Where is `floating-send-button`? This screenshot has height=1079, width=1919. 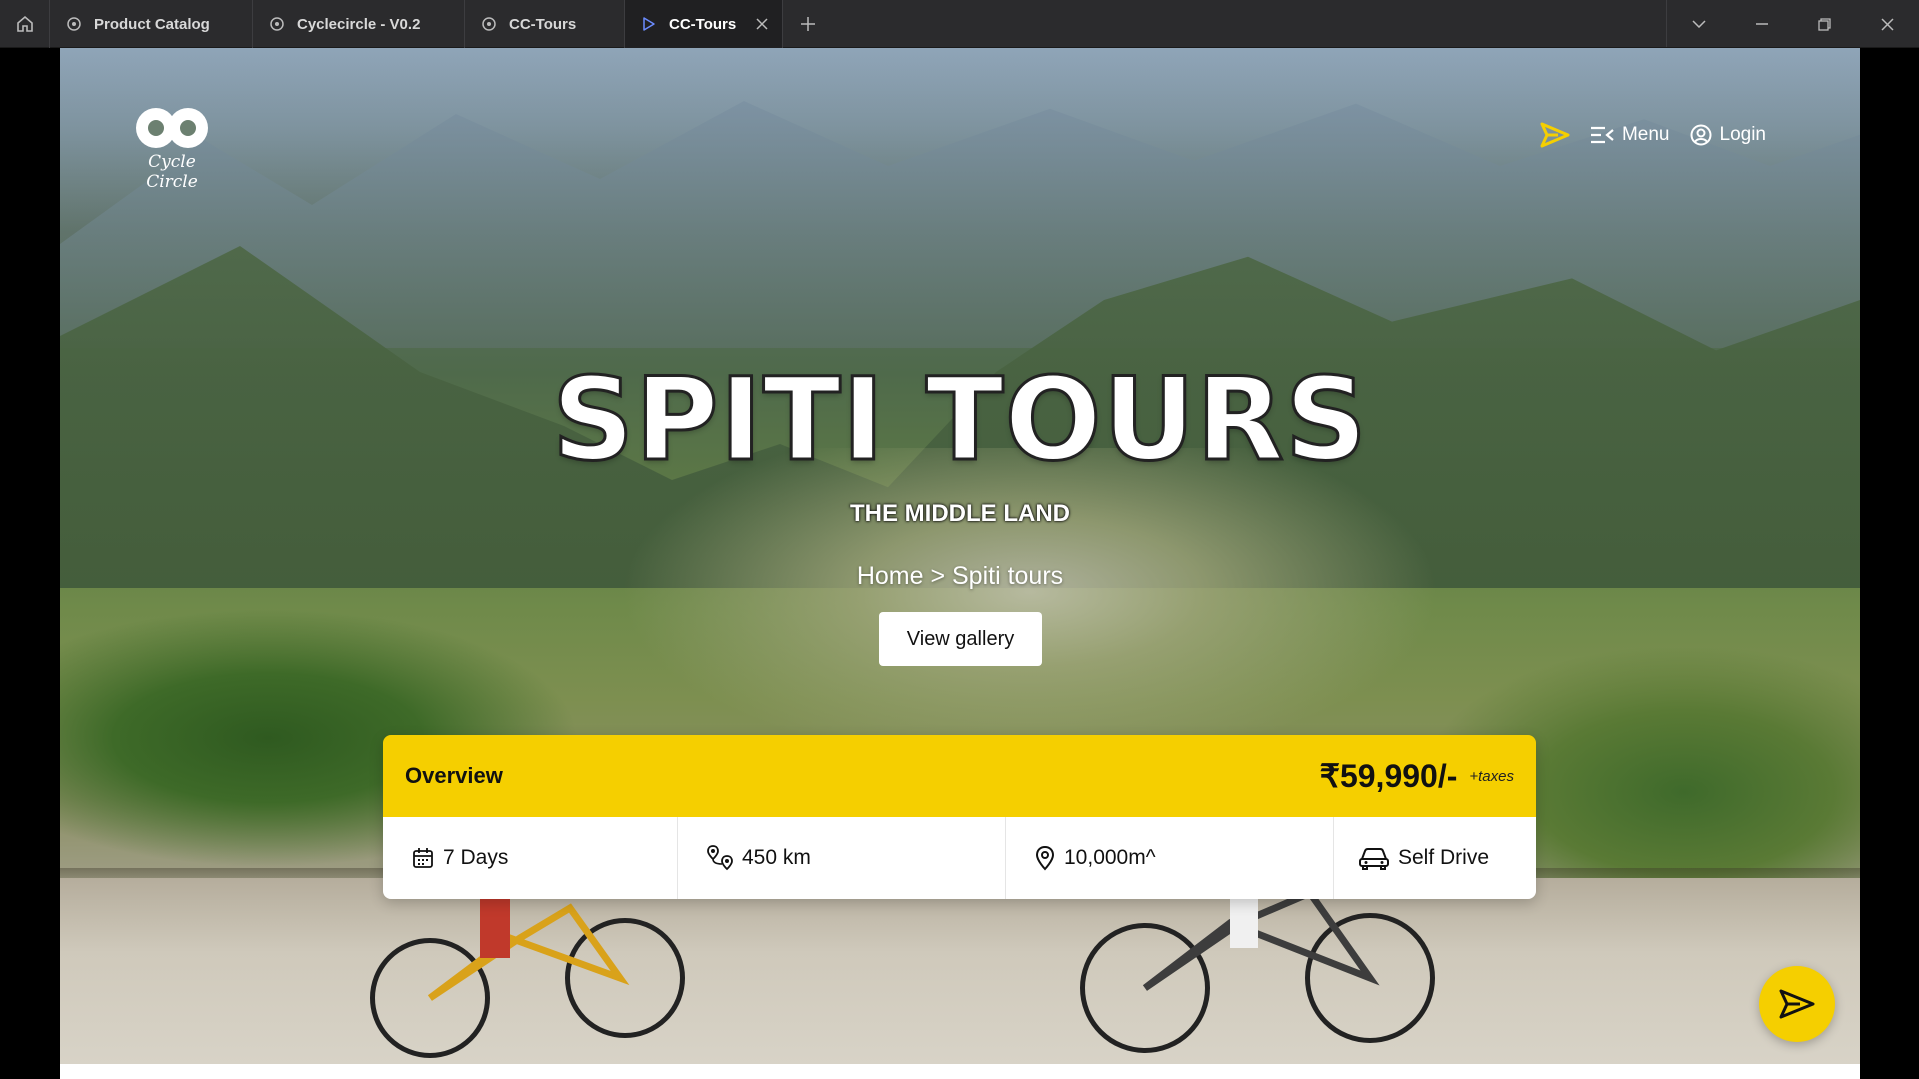 floating-send-button is located at coordinates (1797, 1004).